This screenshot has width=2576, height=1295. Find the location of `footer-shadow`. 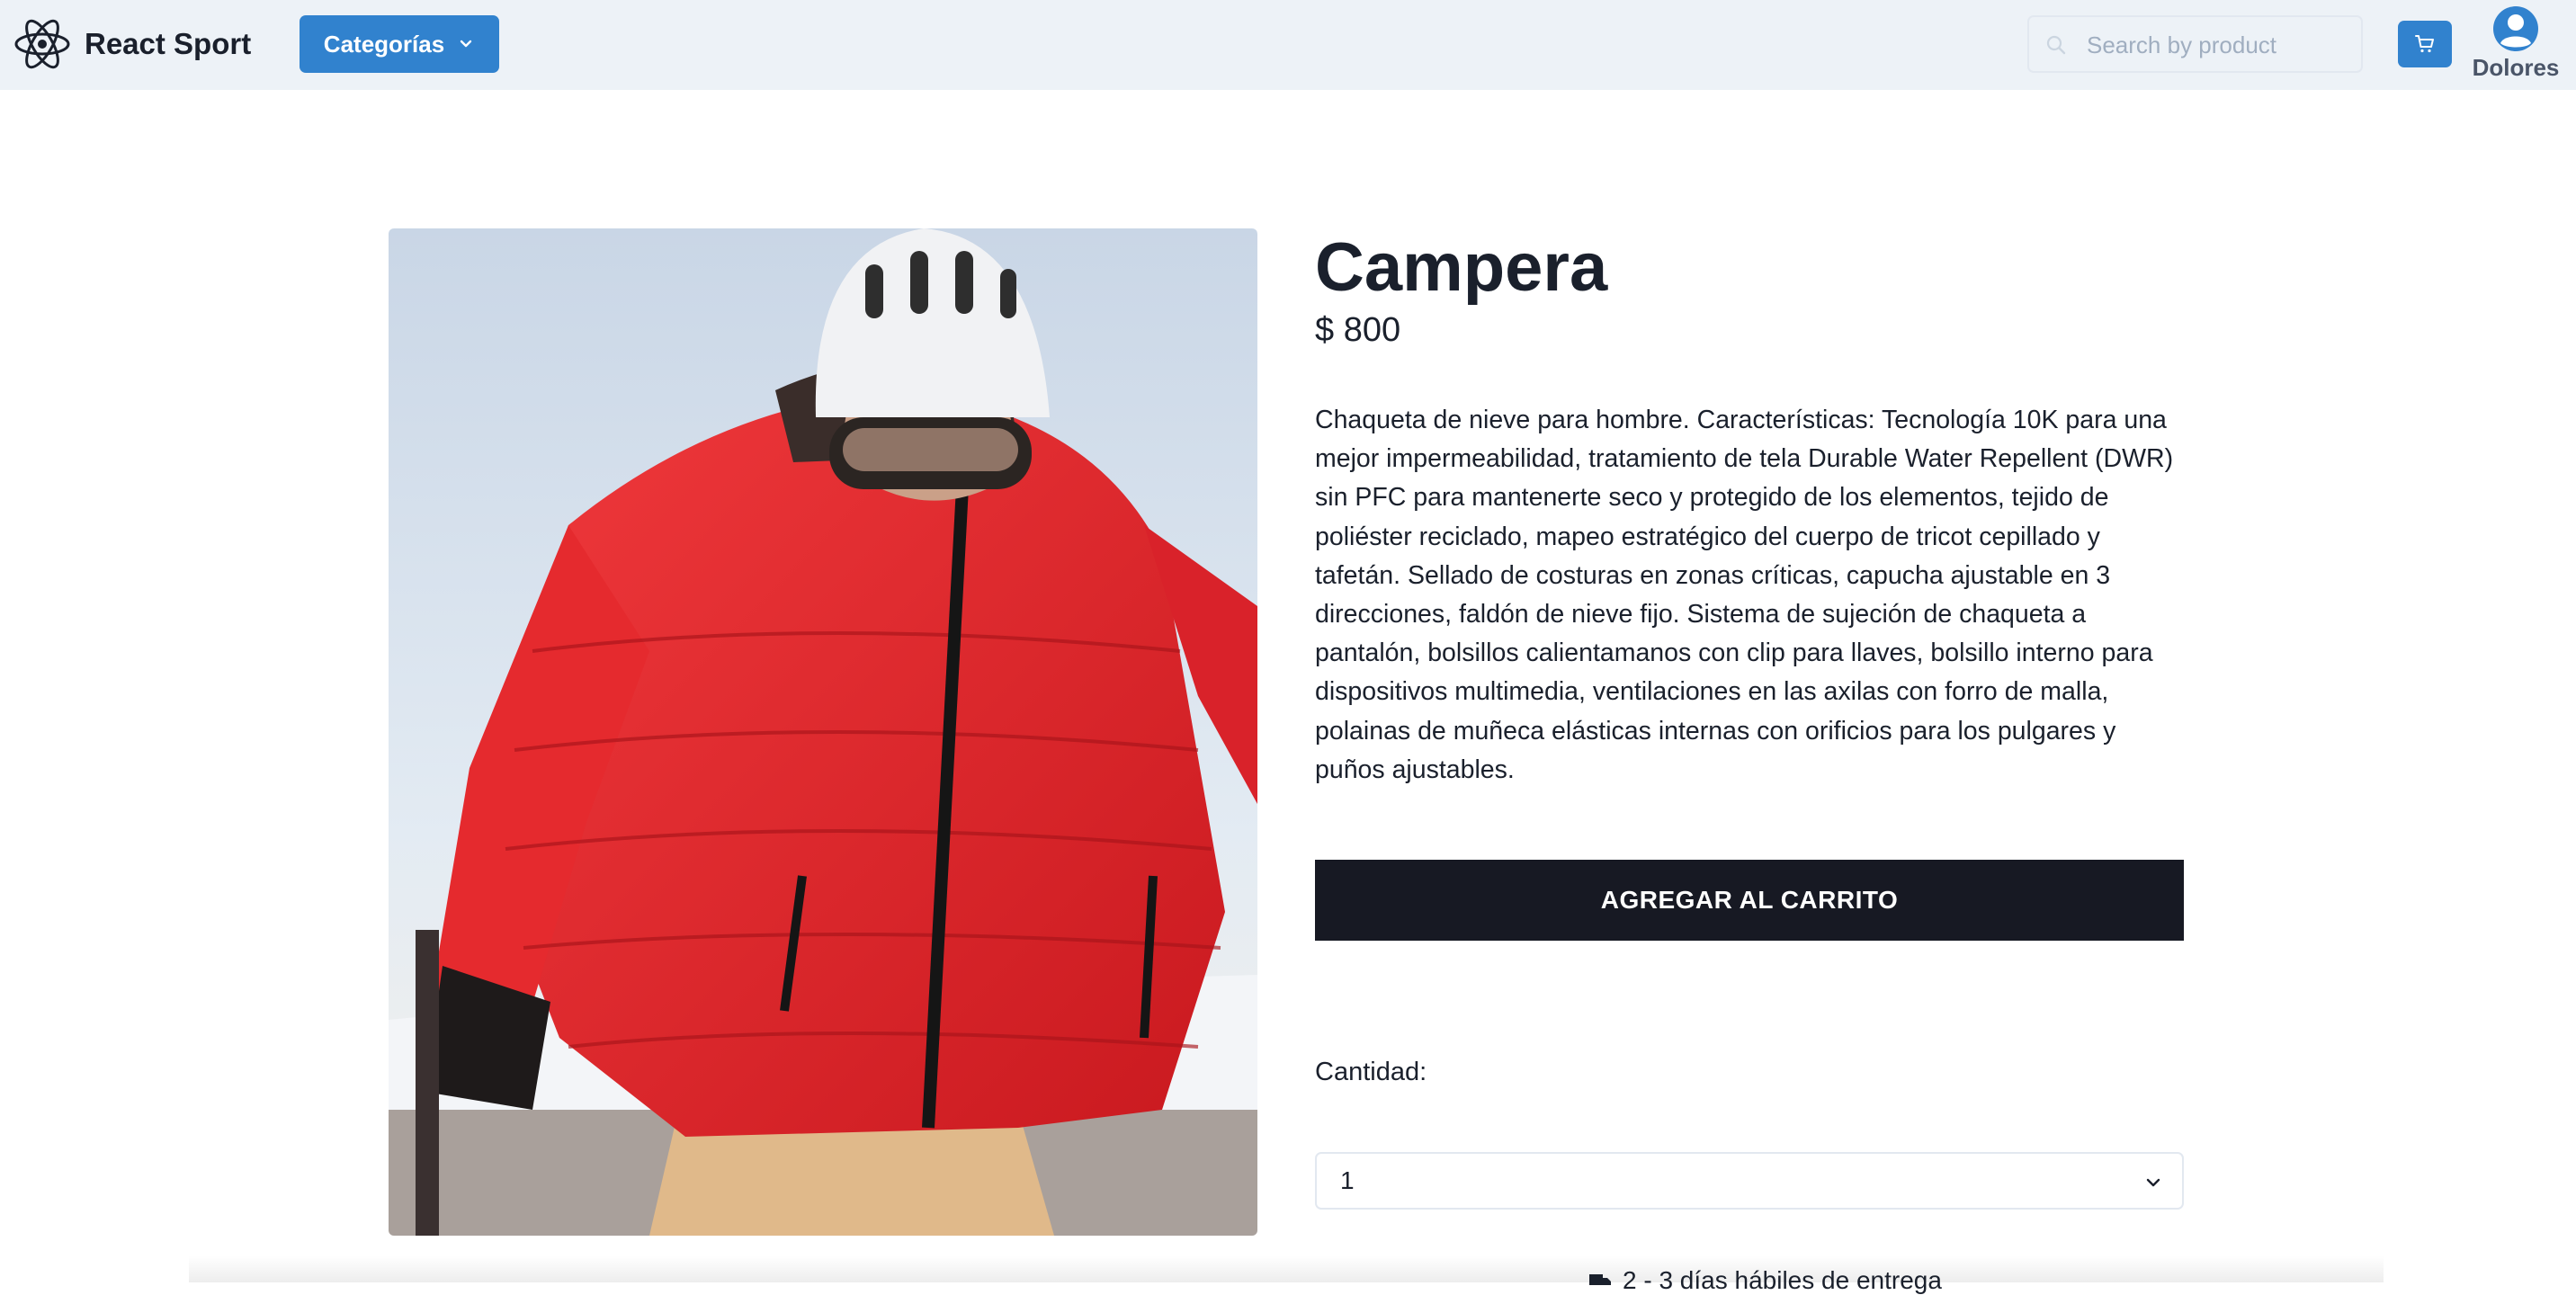

footer-shadow is located at coordinates (1286, 1268).